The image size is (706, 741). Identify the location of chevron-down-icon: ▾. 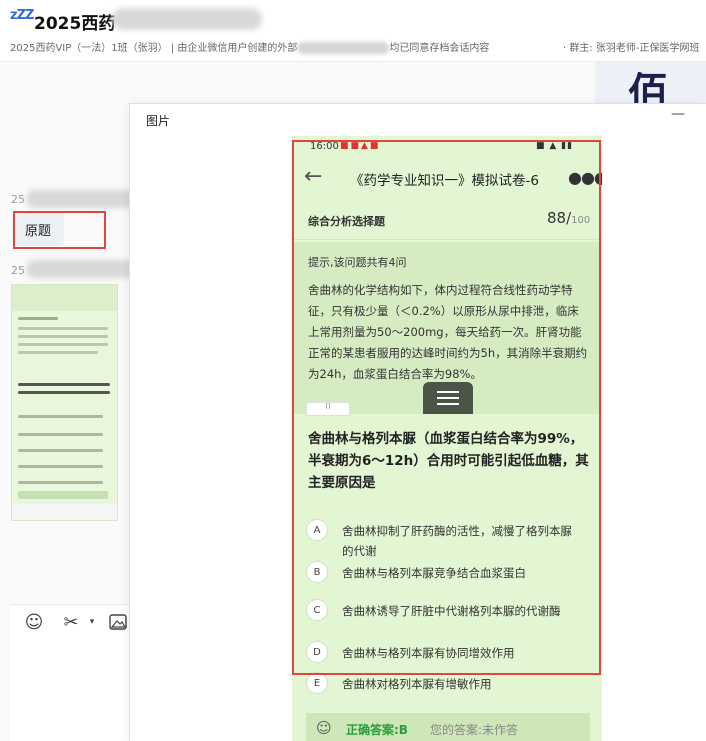
(92, 622).